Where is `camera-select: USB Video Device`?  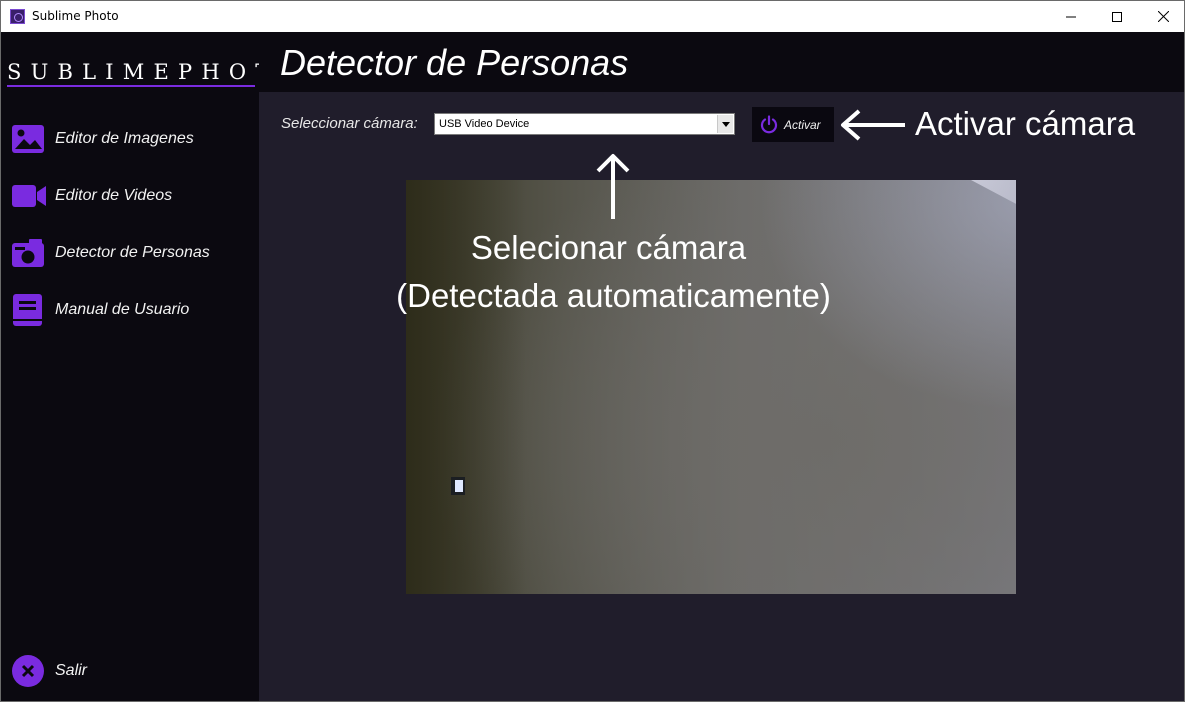
camera-select: USB Video Device is located at coordinates (584, 124).